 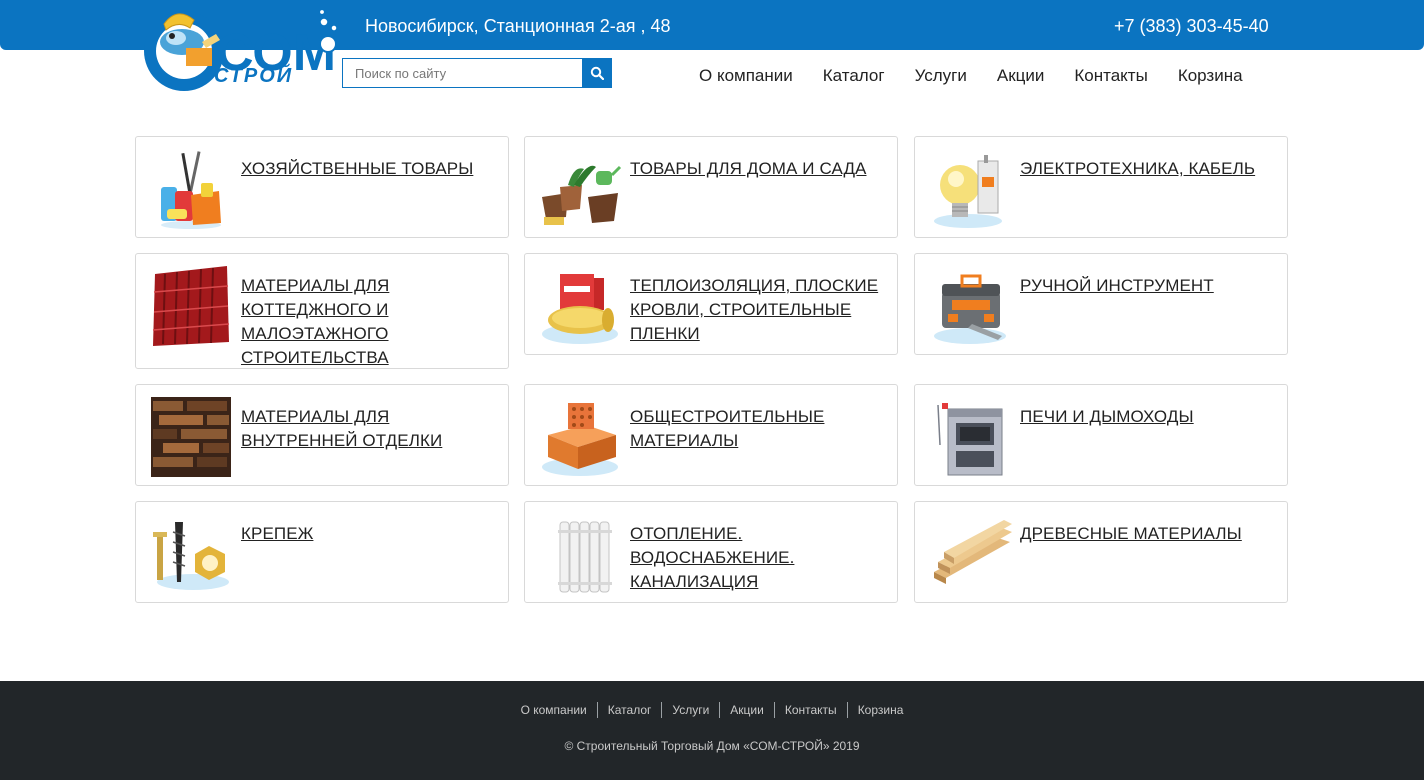 What do you see at coordinates (191, 306) in the screenshot?
I see `metal-roof-icon` at bounding box center [191, 306].